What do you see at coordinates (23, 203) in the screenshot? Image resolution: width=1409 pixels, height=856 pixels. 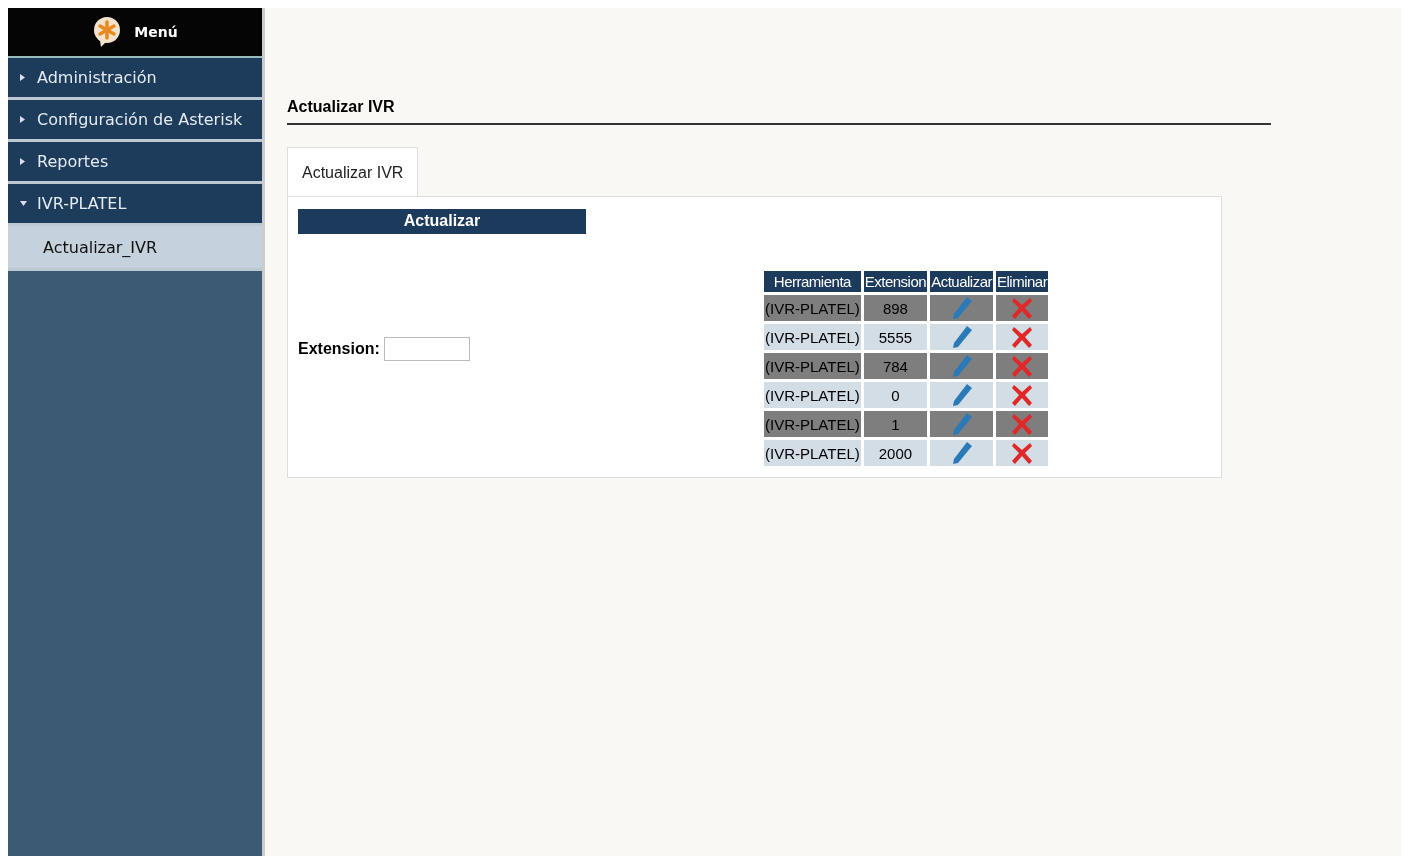 I see `caret-down-icon` at bounding box center [23, 203].